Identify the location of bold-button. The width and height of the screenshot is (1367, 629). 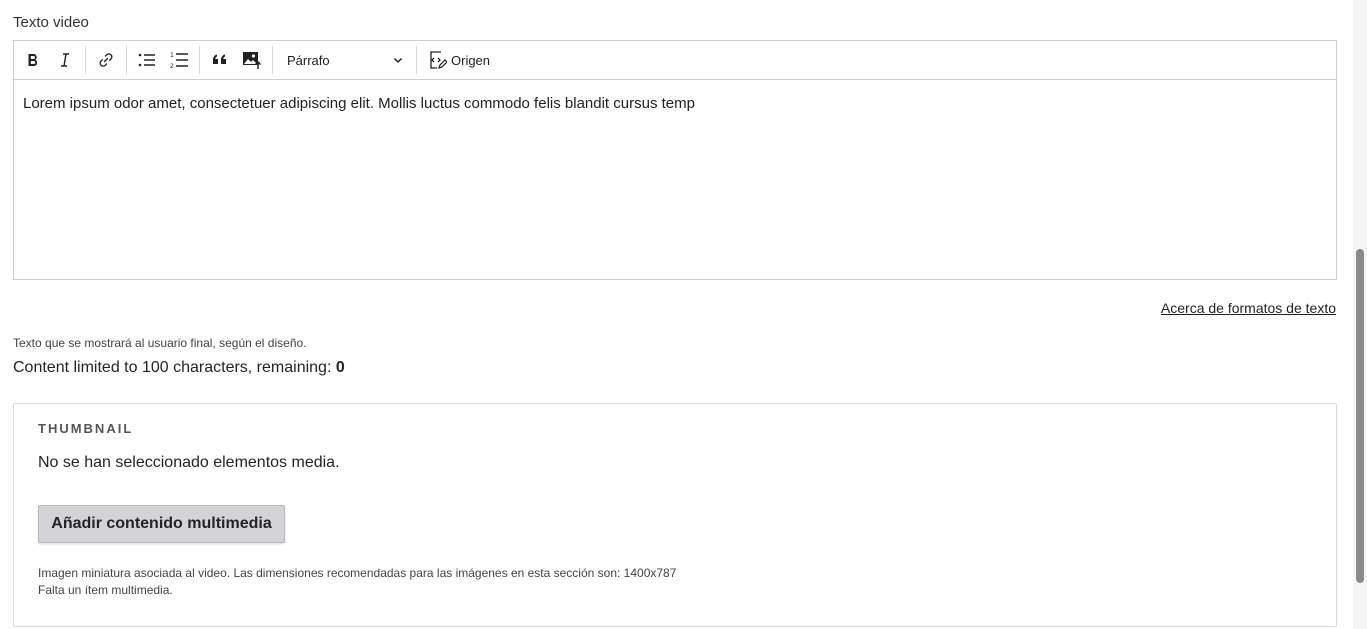
(33, 60).